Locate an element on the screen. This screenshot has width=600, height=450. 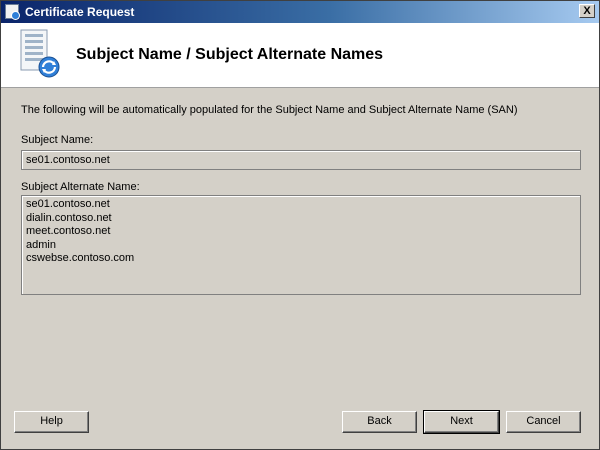
next-button: Next is located at coordinates (461, 422).